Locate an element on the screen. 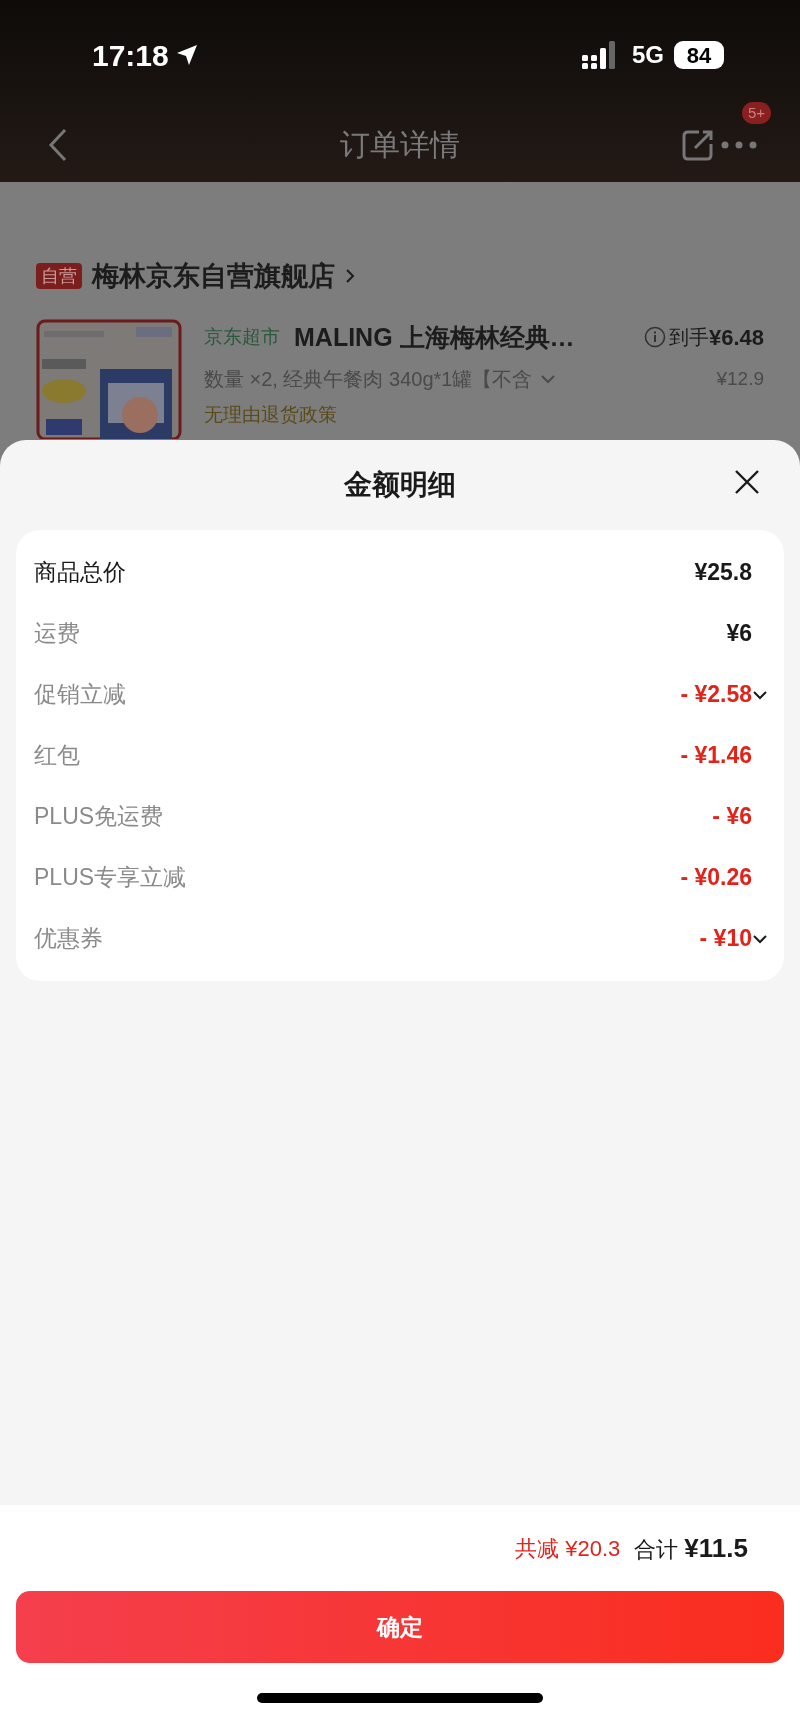 This screenshot has width=800, height=1733. close-icon is located at coordinates (747, 482).